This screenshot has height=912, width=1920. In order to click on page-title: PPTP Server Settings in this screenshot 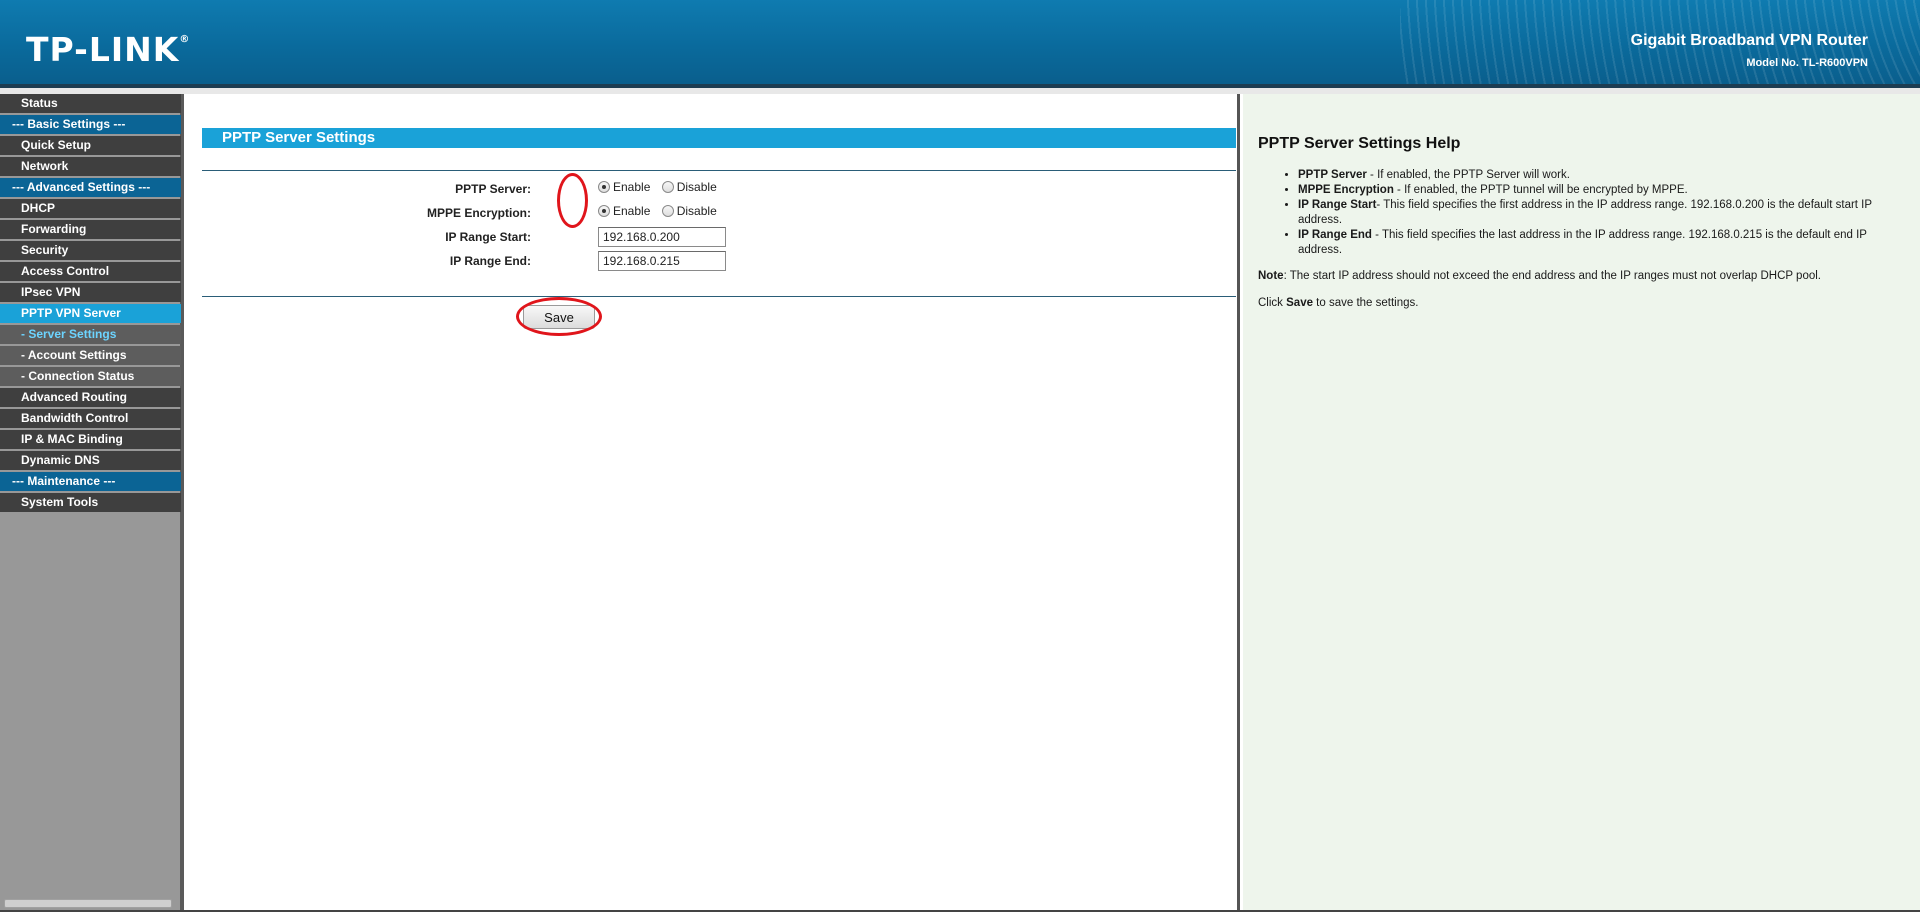, I will do `click(719, 138)`.